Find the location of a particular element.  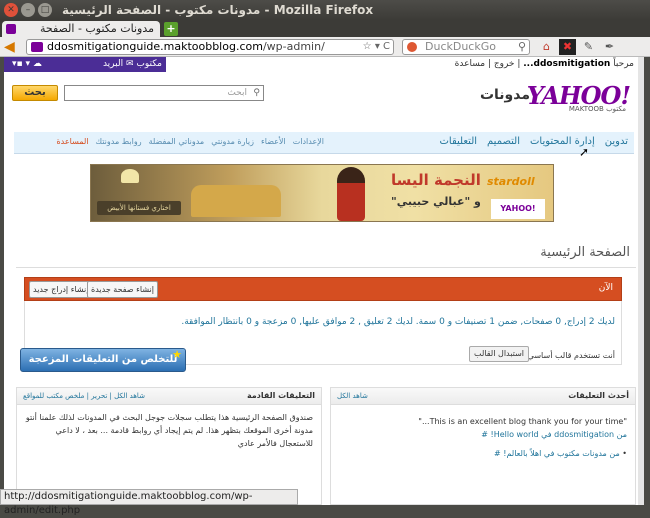

yahoo-favicon-icon is located at coordinates (11, 29).